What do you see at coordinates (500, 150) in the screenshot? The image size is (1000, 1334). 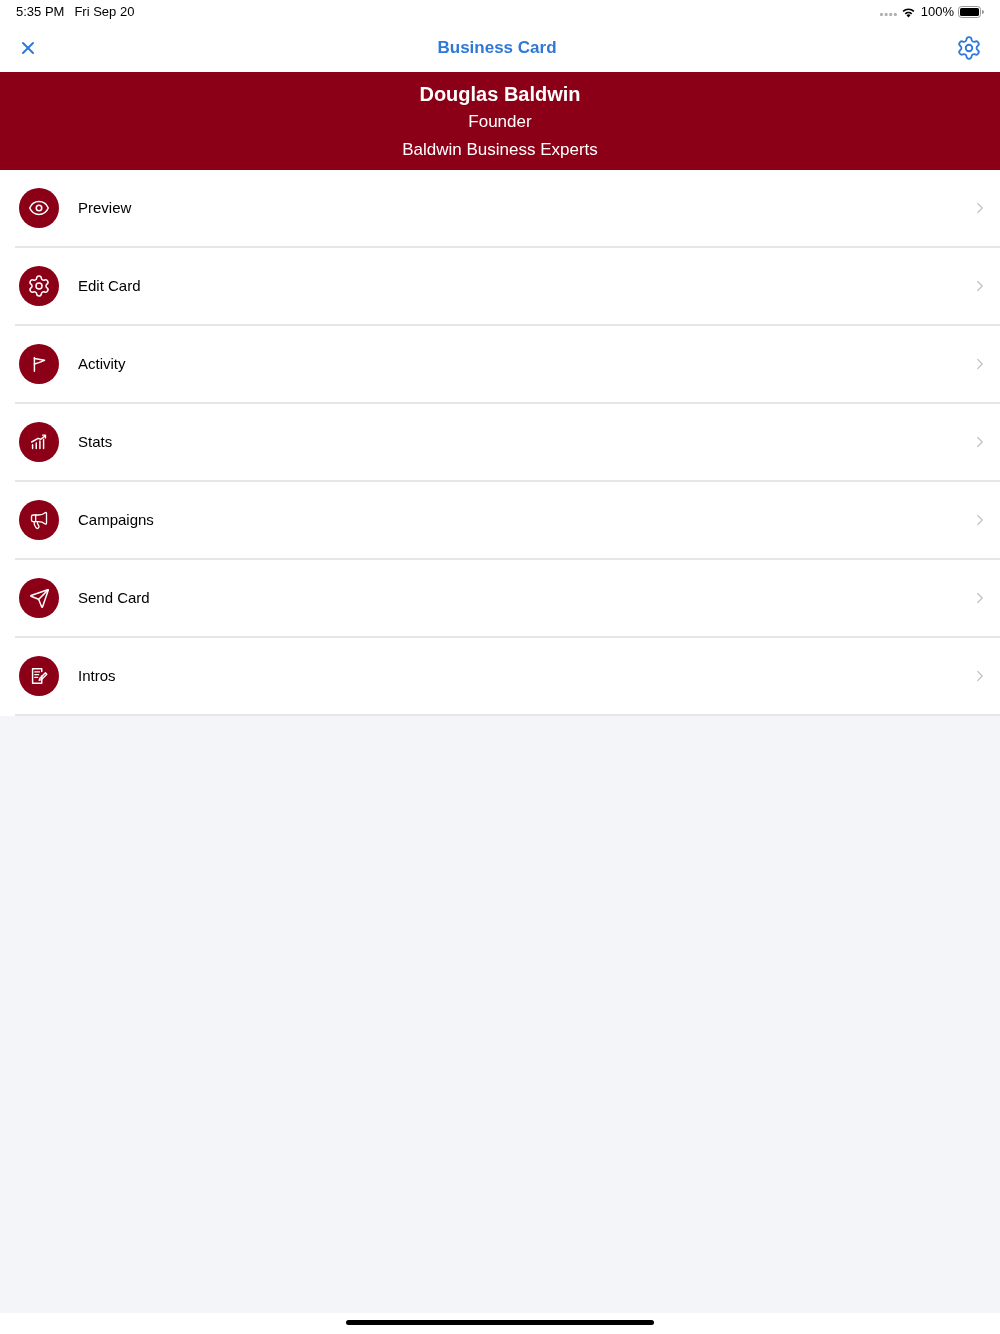 I see `profile-company: Baldwin Business Experts` at bounding box center [500, 150].